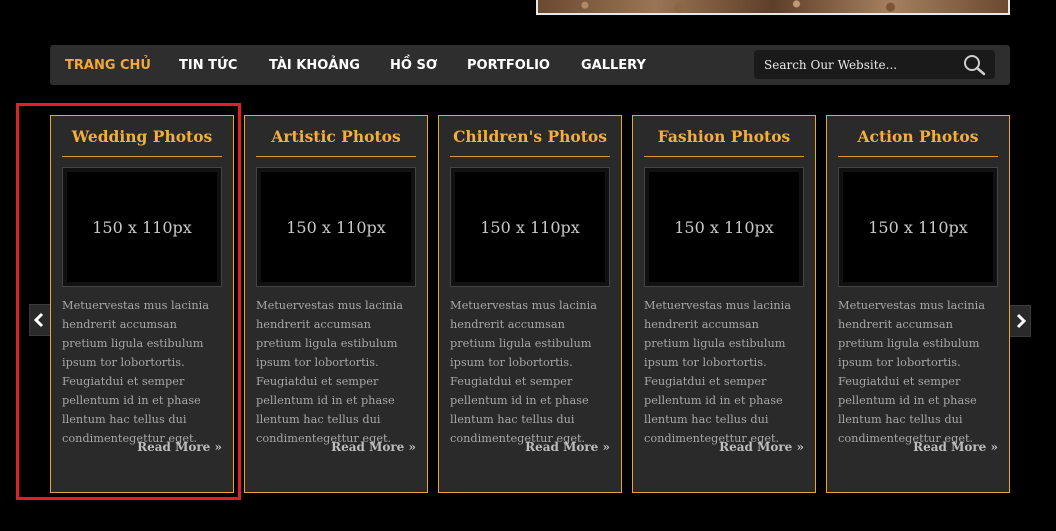 The height and width of the screenshot is (531, 1056). What do you see at coordinates (613, 65) in the screenshot?
I see `nav-item-gallery: GALLERY` at bounding box center [613, 65].